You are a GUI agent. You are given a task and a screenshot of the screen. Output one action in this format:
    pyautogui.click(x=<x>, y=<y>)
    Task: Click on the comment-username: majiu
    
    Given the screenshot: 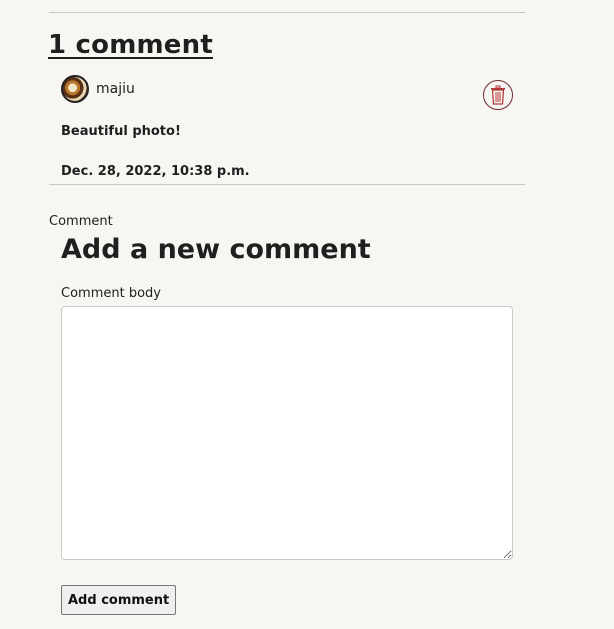 What is the action you would take?
    pyautogui.click(x=115, y=89)
    